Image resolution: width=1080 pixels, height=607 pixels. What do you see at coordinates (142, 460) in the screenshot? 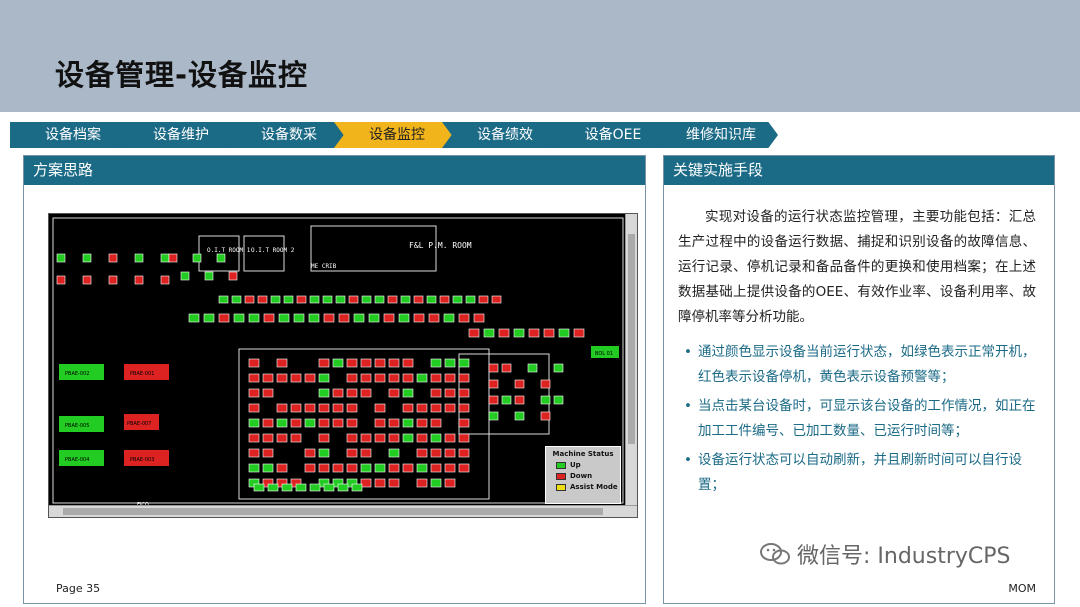
I see `machine-tag-pbae003: PBAE-003` at bounding box center [142, 460].